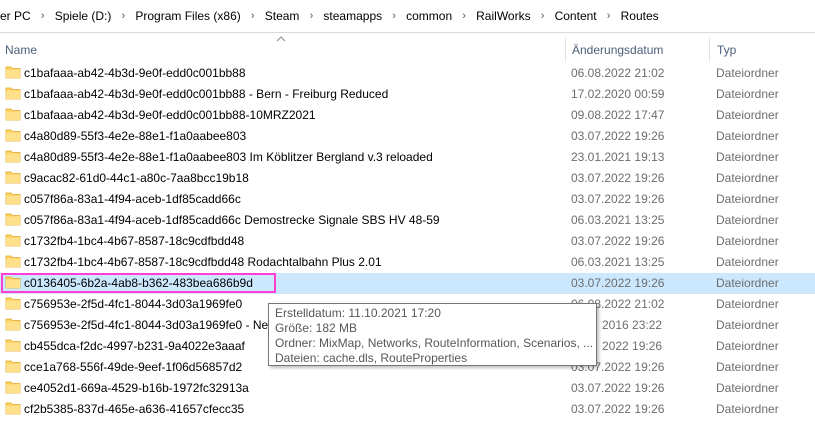 The image size is (815, 423). What do you see at coordinates (632, 346) in the screenshot?
I see `modified-date: 2022 19:26` at bounding box center [632, 346].